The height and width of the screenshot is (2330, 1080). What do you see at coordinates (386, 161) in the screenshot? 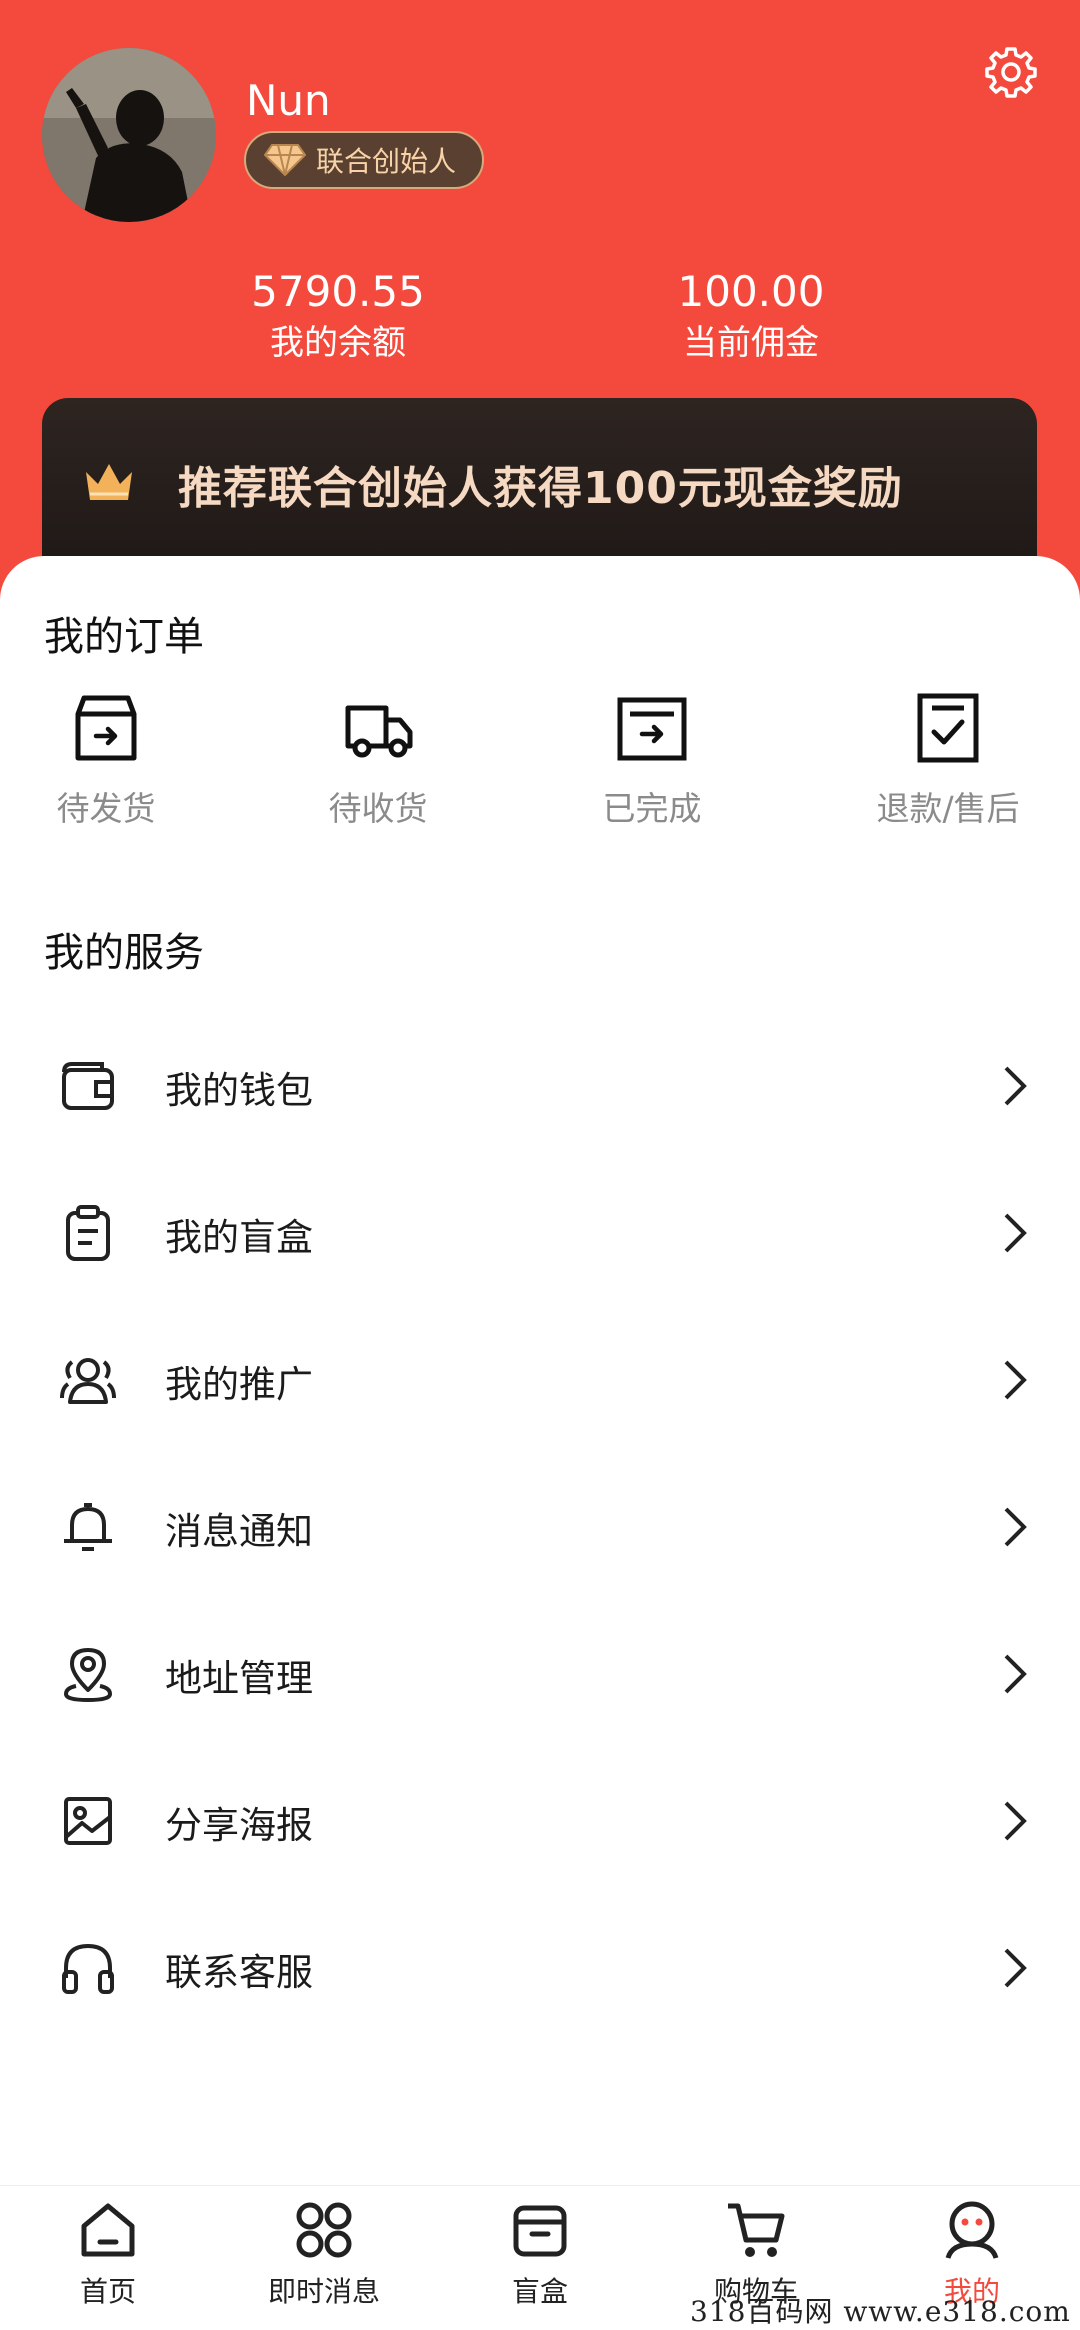
I see `badge-label: 联合创始人` at bounding box center [386, 161].